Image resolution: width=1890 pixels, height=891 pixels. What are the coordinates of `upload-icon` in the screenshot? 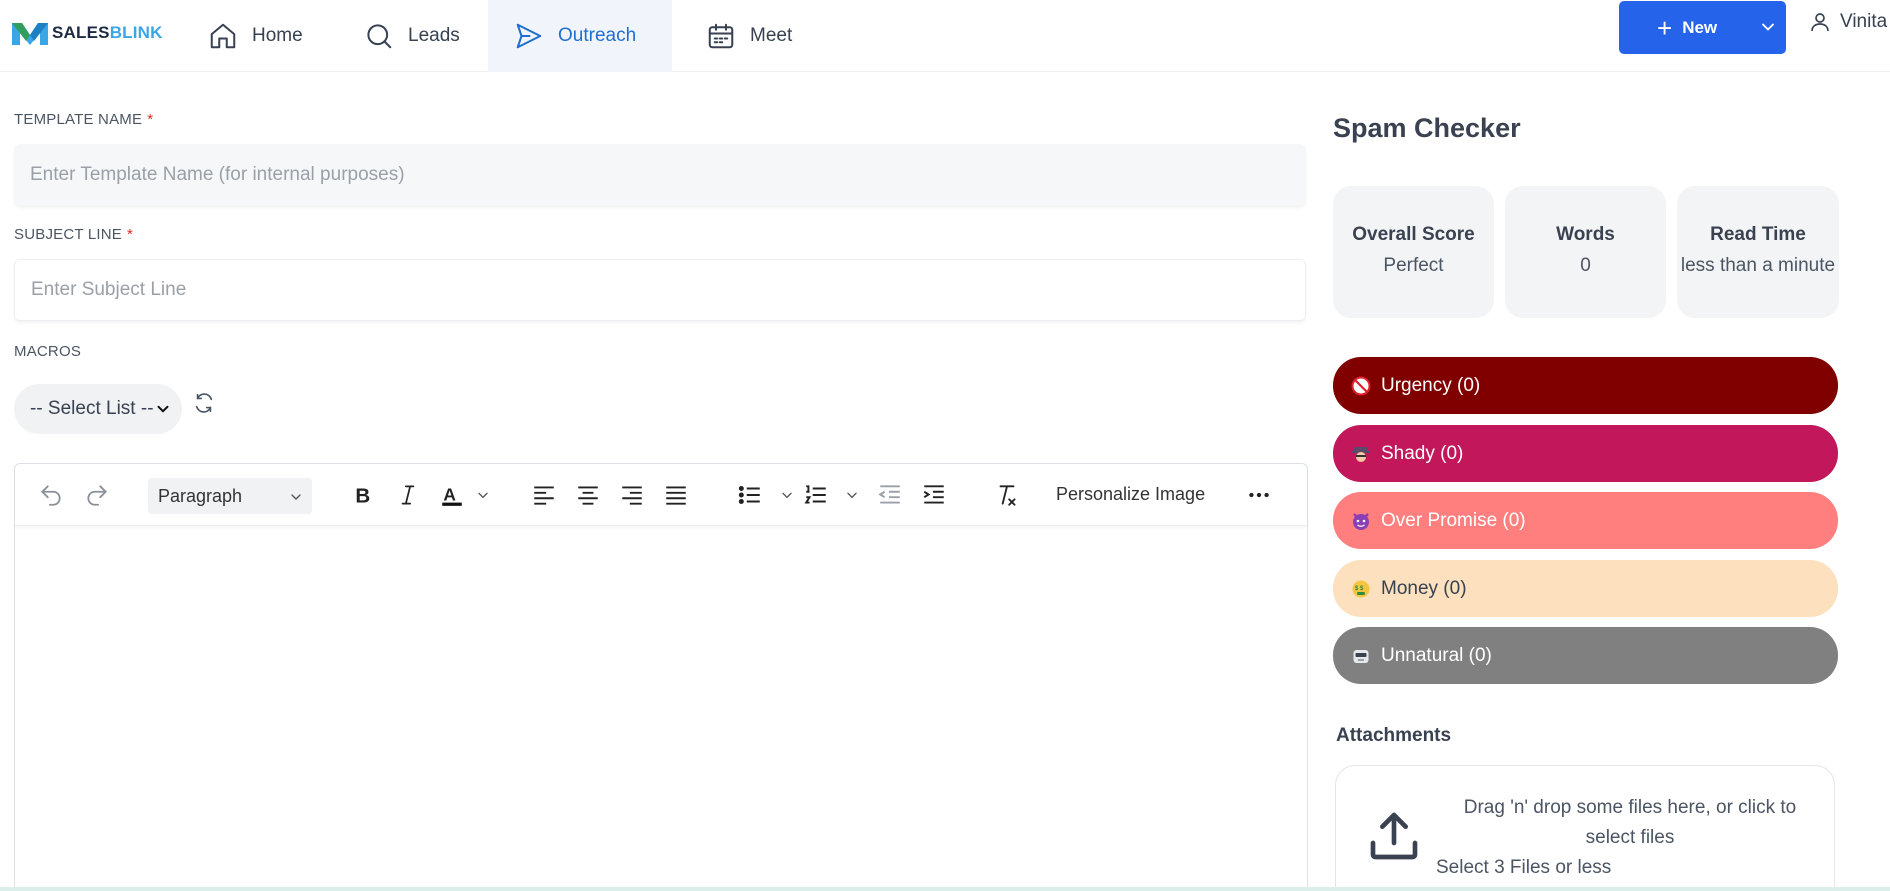 It's located at (1394, 836).